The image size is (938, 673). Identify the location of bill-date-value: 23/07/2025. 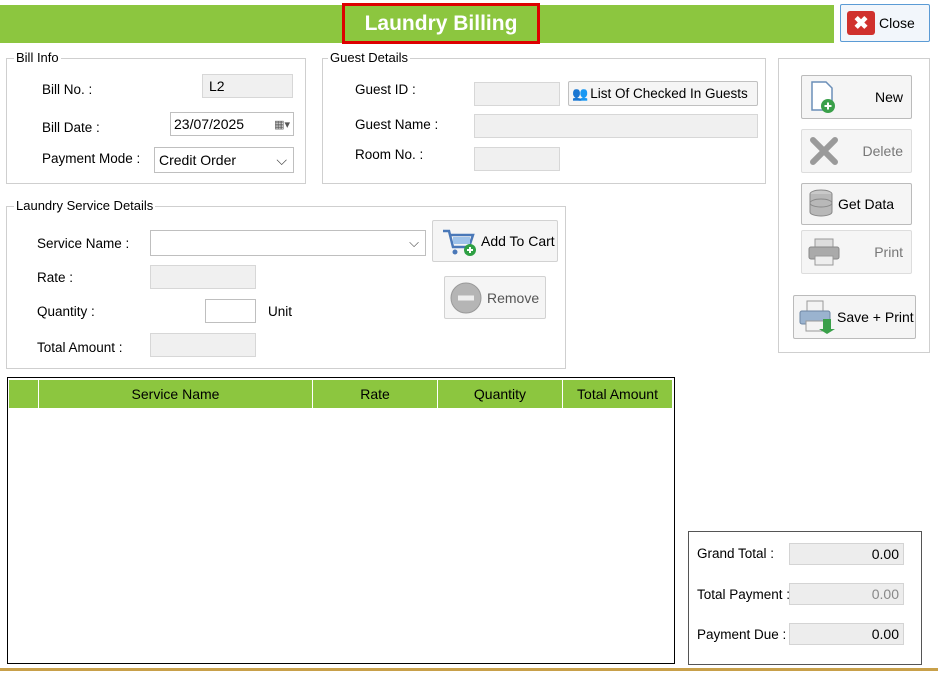
(209, 124).